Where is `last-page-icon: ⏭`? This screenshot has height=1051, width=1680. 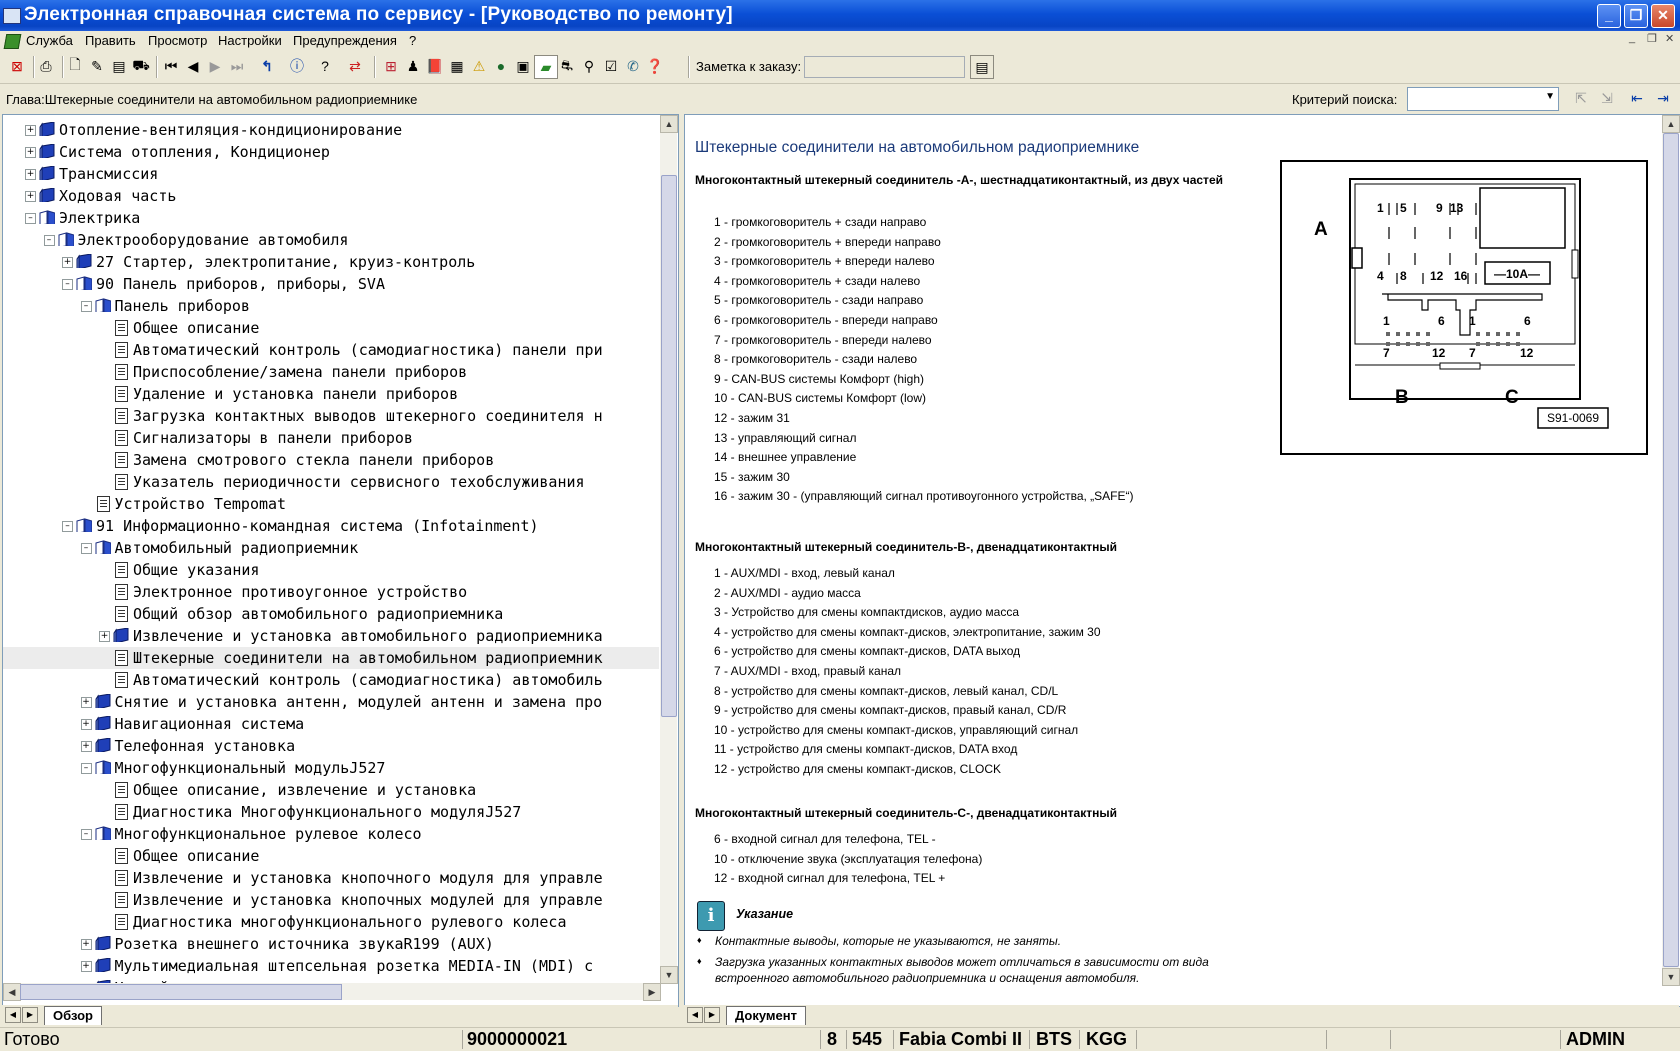 last-page-icon: ⏭ is located at coordinates (237, 66).